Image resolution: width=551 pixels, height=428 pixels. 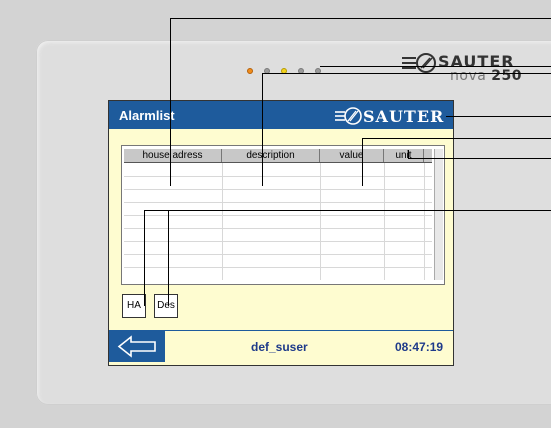 I want to click on model-number: 250, so click(x=506, y=76).